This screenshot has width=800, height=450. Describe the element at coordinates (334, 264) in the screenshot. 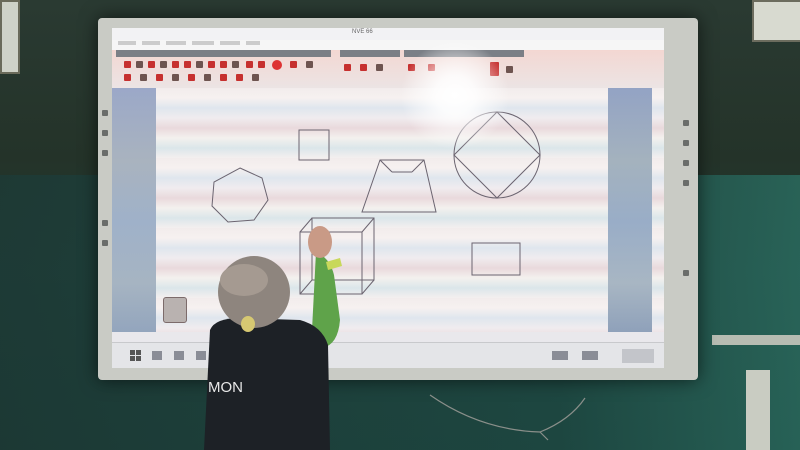

I see `sleeve-cuff` at that location.